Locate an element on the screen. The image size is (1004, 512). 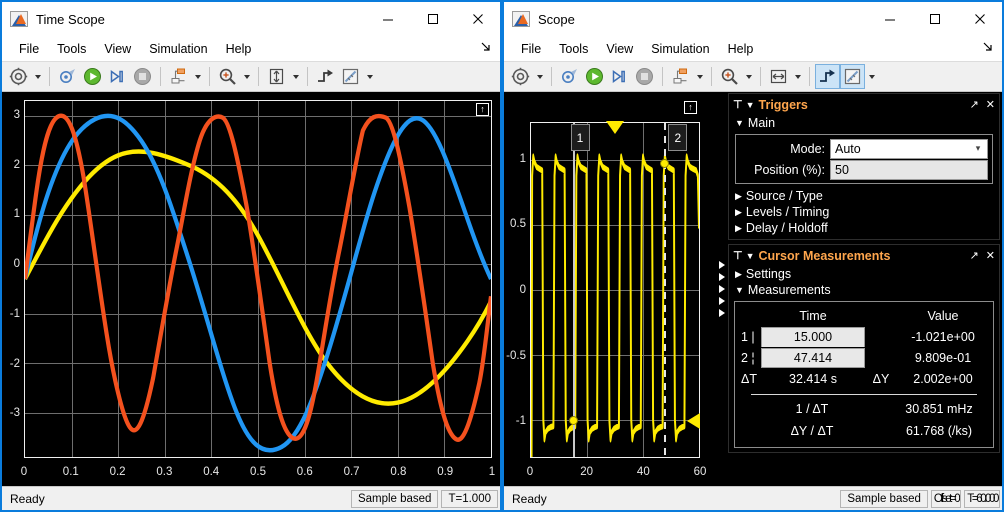
autoscale-x-caret-icon is located at coordinates (797, 76).